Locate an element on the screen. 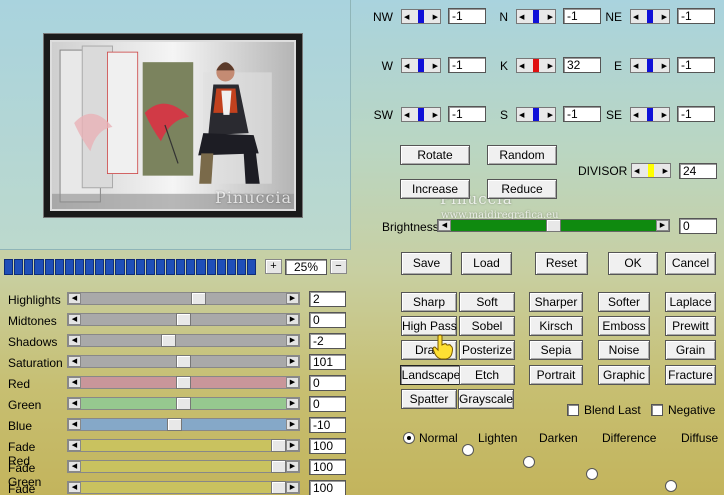 This screenshot has width=724, height=495. noise-preset-button: Noise is located at coordinates (624, 350).